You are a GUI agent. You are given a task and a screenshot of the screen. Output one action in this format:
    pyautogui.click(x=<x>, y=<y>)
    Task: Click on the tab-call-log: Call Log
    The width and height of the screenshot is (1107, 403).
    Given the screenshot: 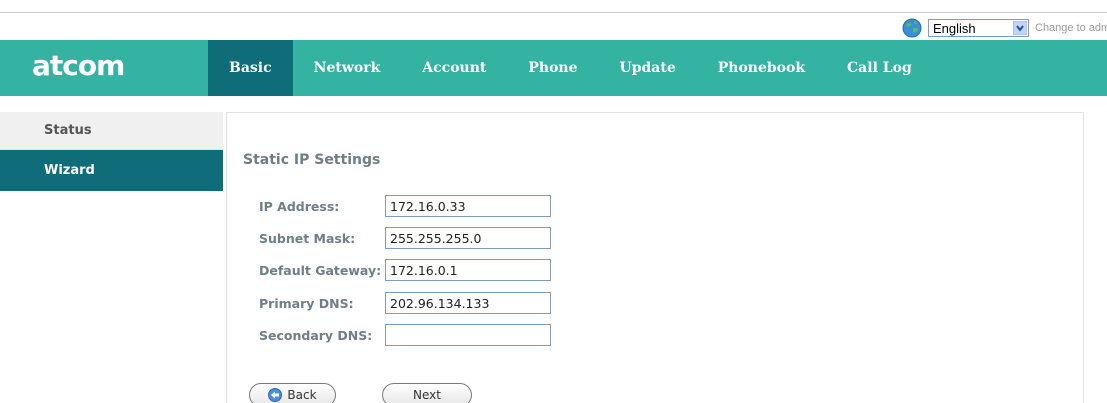 What is the action you would take?
    pyautogui.click(x=879, y=68)
    